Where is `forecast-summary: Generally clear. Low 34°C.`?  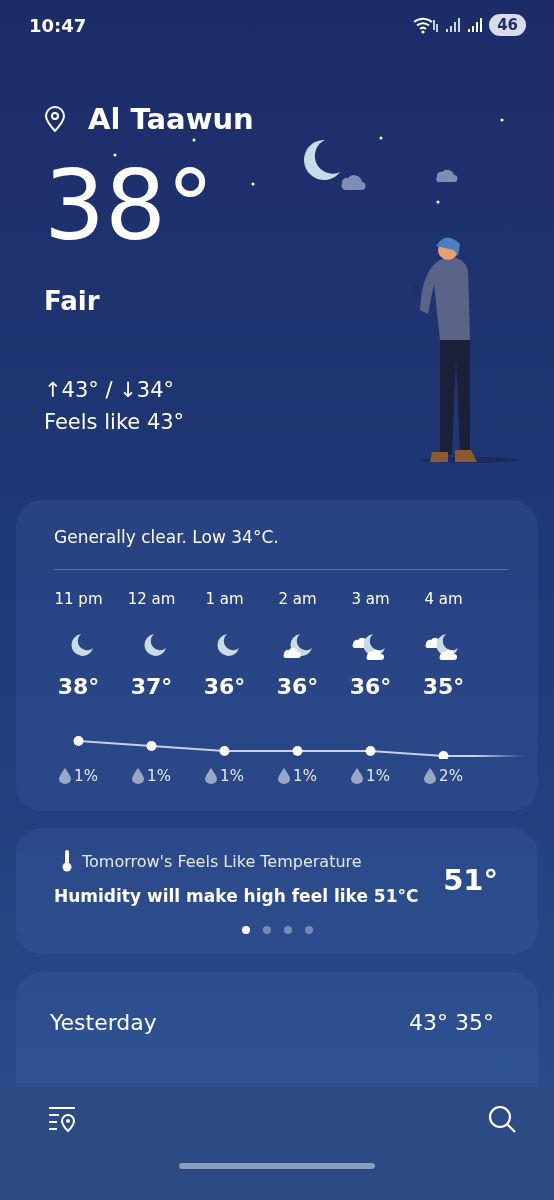
forecast-summary: Generally clear. Low 34°C. is located at coordinates (166, 536).